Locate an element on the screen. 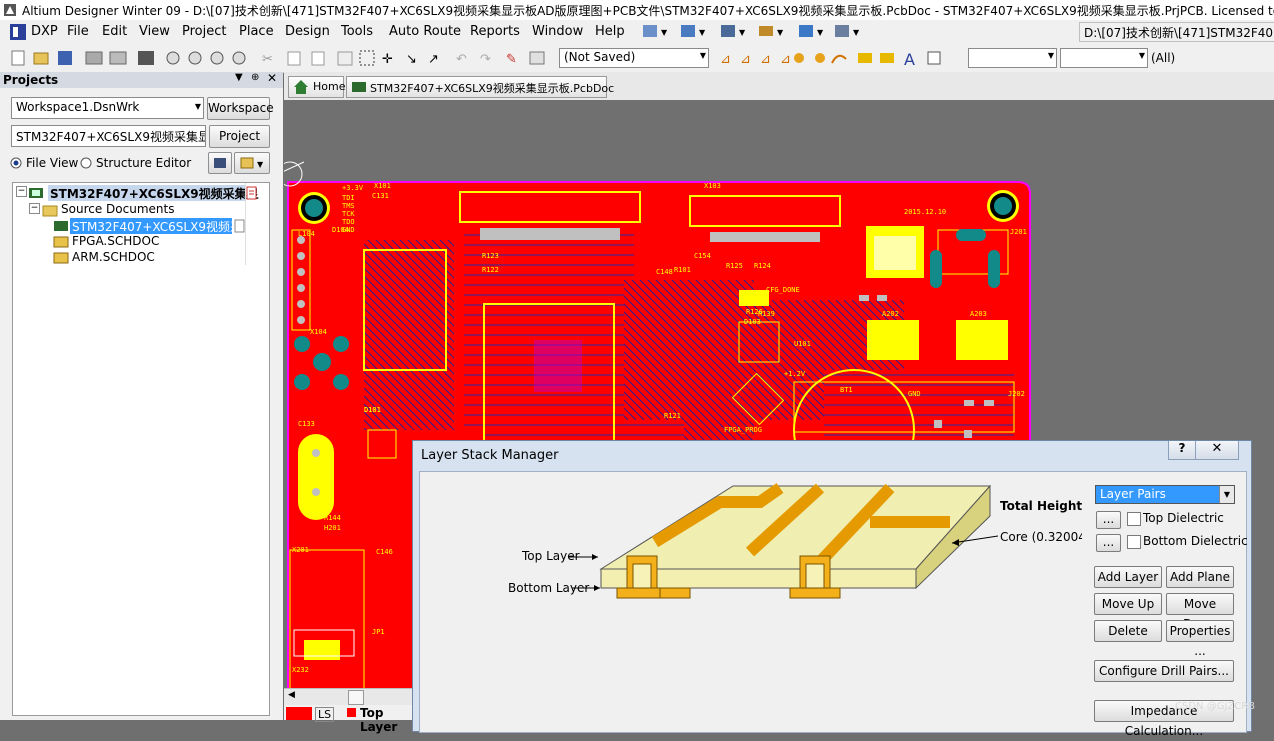 This screenshot has height=741, width=1274. menu-place: Place is located at coordinates (256, 31).